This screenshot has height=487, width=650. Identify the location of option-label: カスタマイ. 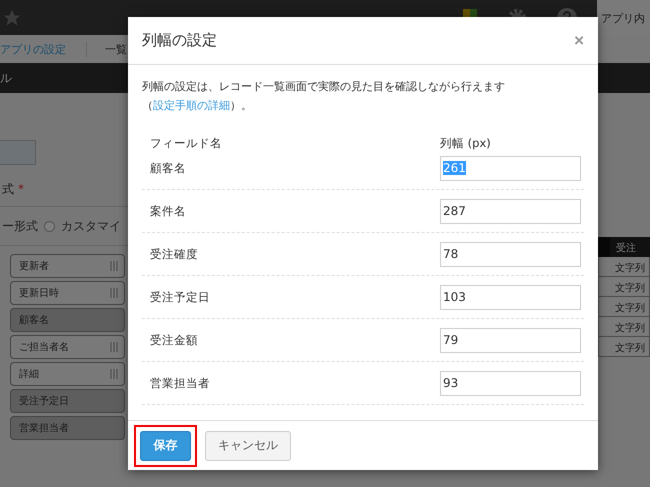
(91, 226).